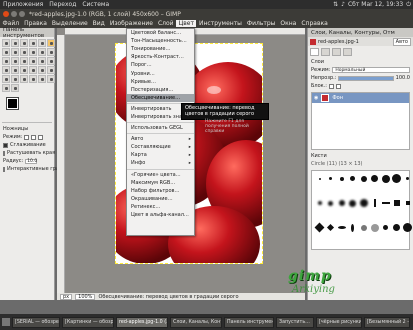 This screenshot has width=413, height=330. I want to click on move-tool-icon, so click(51, 52).